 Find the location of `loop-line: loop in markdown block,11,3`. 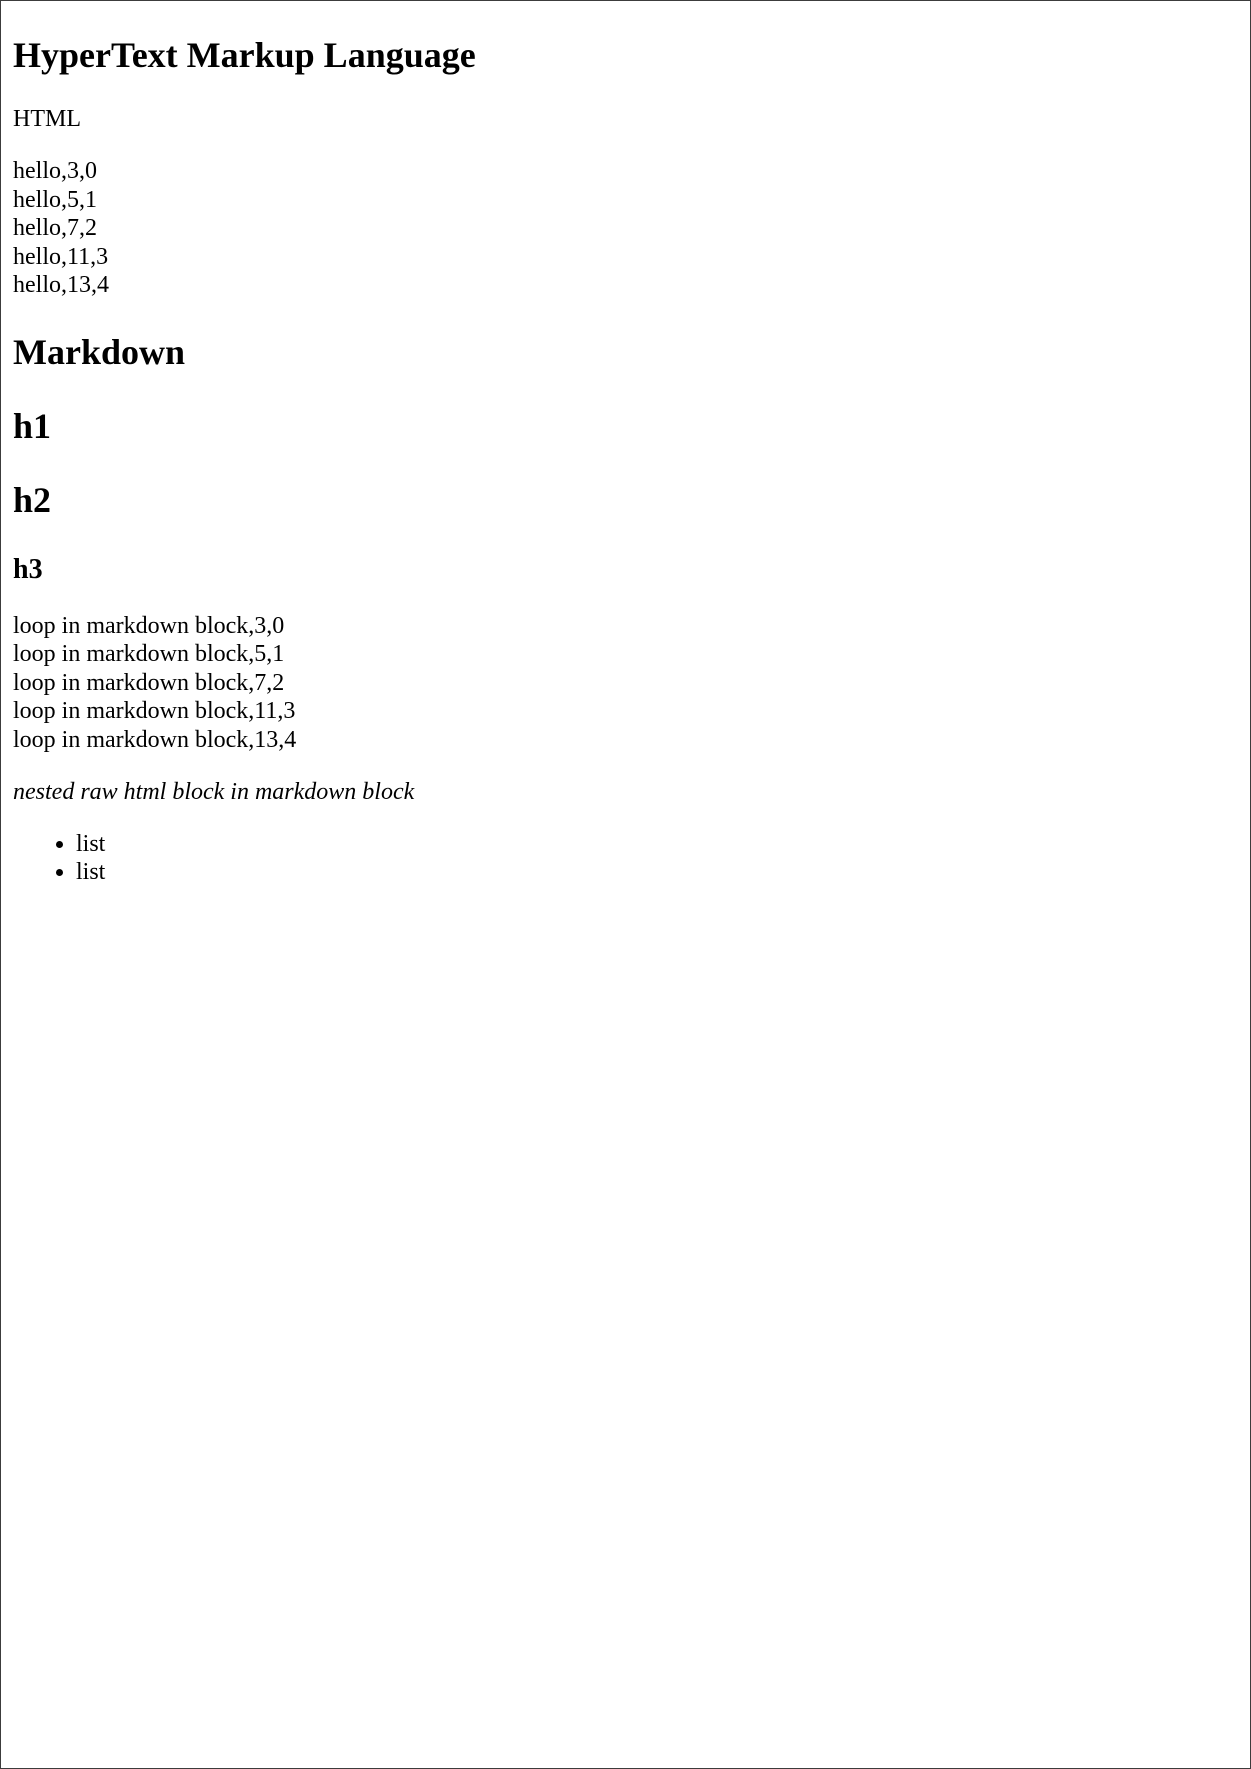

loop-line: loop in markdown block,11,3 is located at coordinates (154, 711).